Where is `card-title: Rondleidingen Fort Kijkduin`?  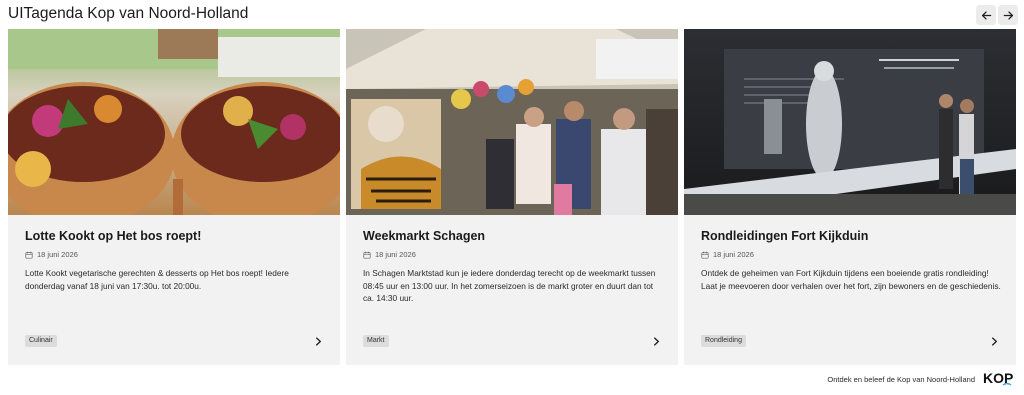 card-title: Rondleidingen Fort Kijkduin is located at coordinates (785, 236).